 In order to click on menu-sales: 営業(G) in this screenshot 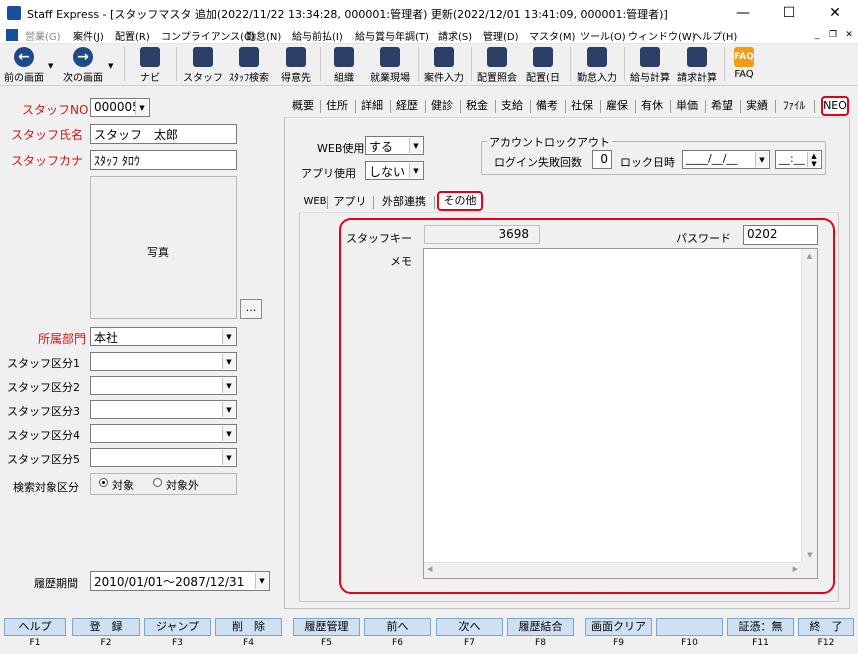, I will do `click(43, 35)`.